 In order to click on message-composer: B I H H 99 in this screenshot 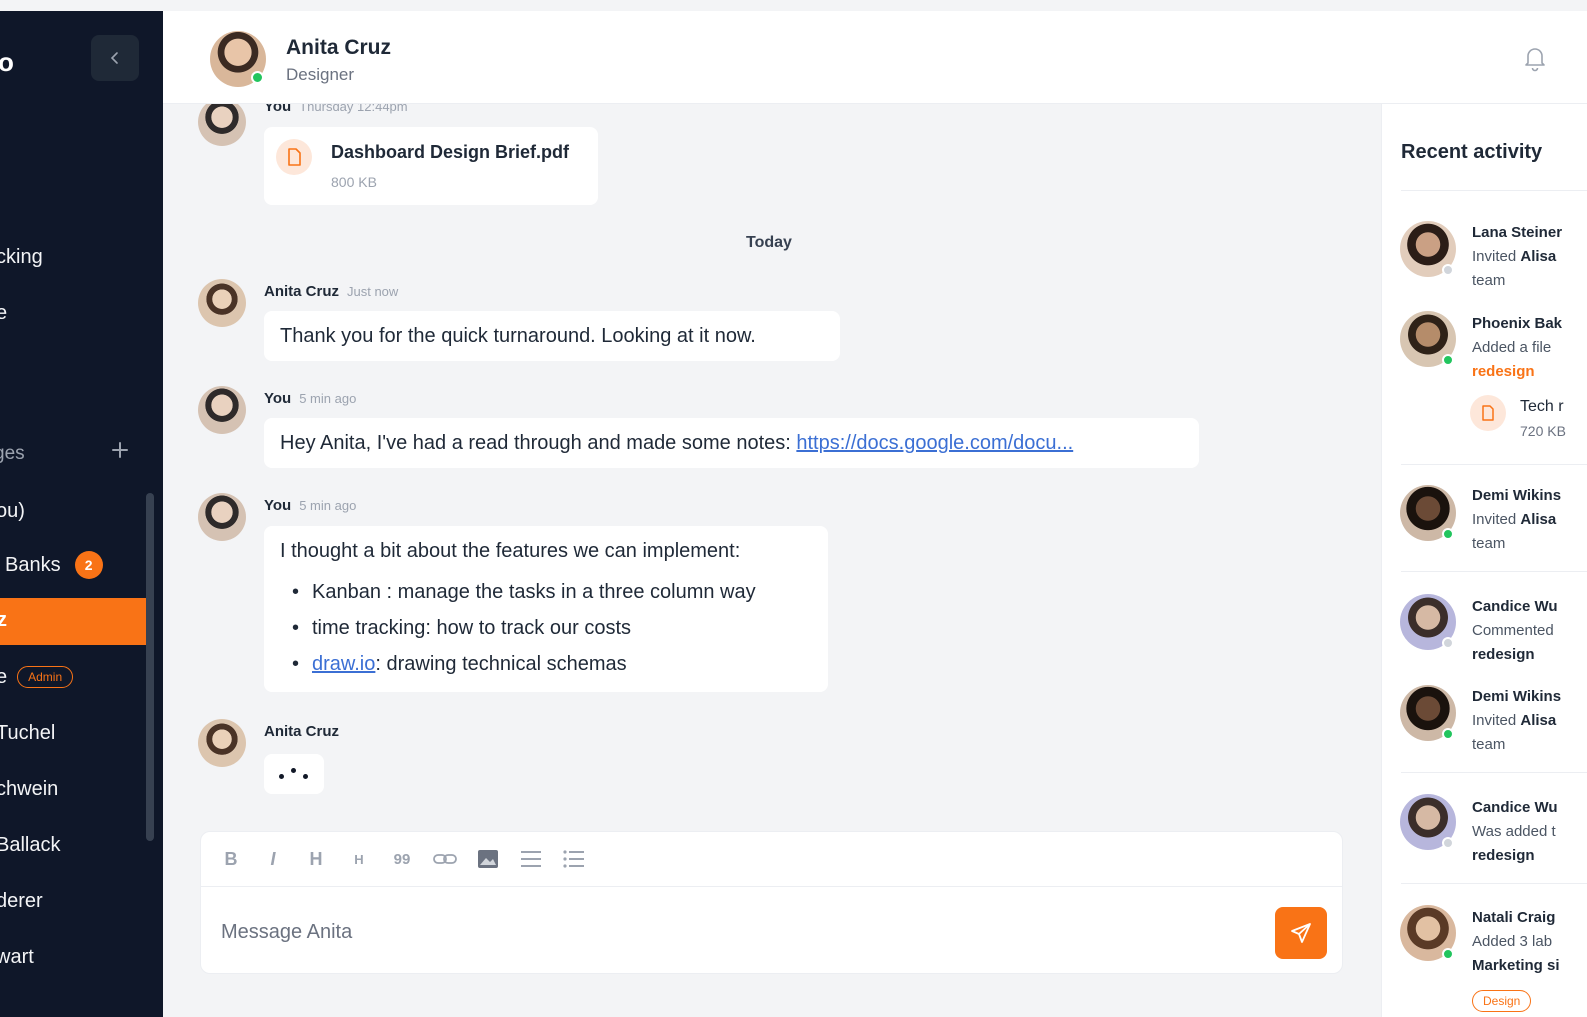, I will do `click(771, 902)`.